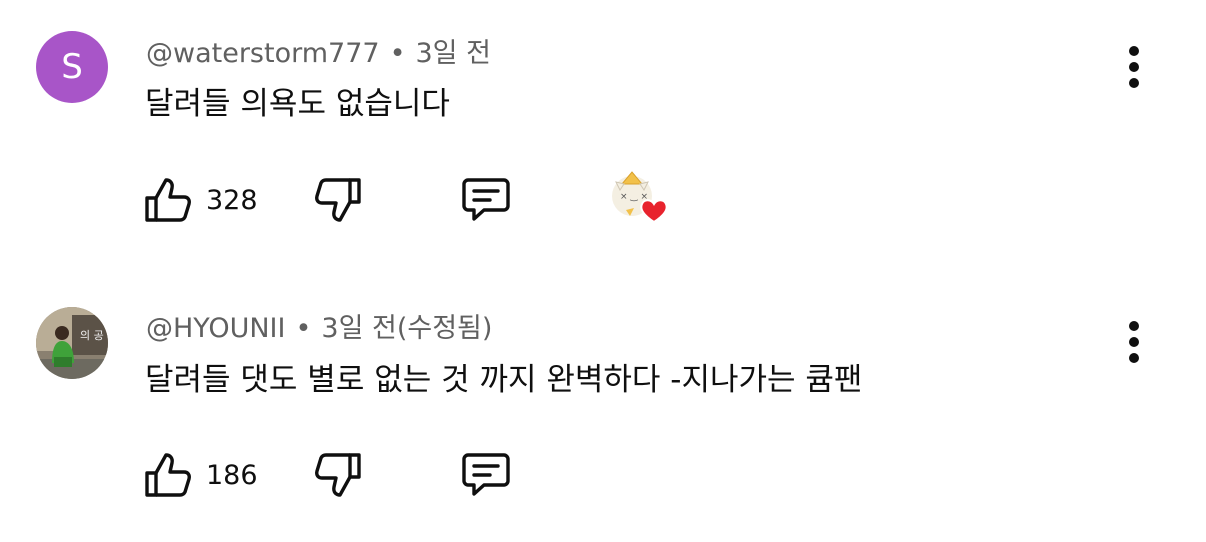 Image resolution: width=1206 pixels, height=542 pixels. Describe the element at coordinates (232, 200) in the screenshot. I see `like-count: 328` at that location.